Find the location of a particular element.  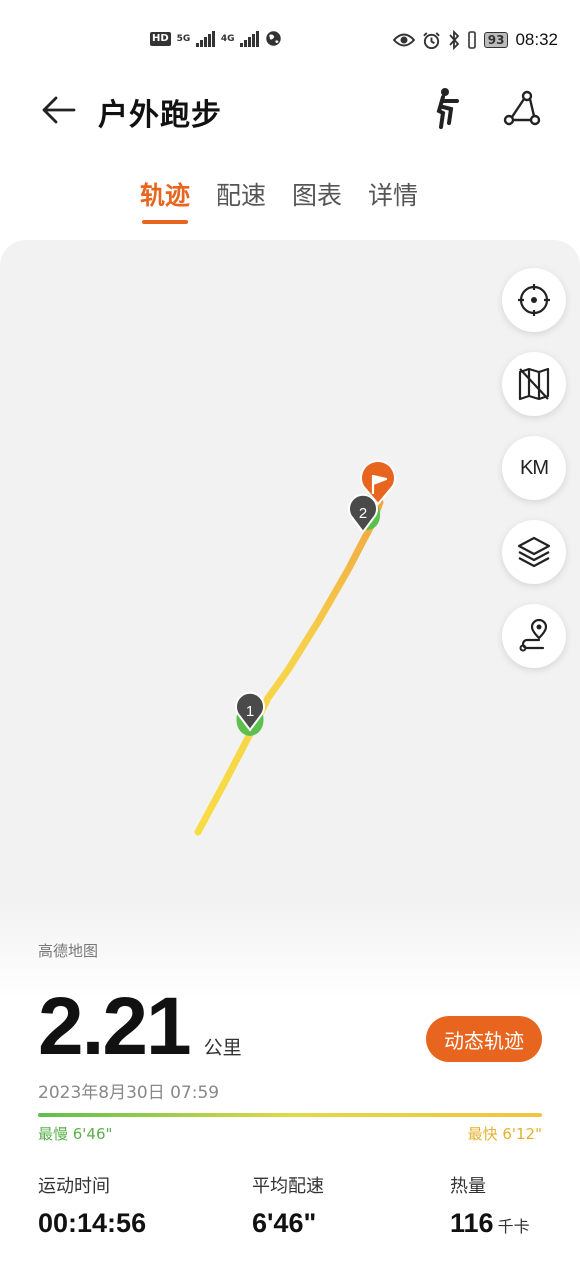

page-title: 户外跑步 is located at coordinates (160, 115).